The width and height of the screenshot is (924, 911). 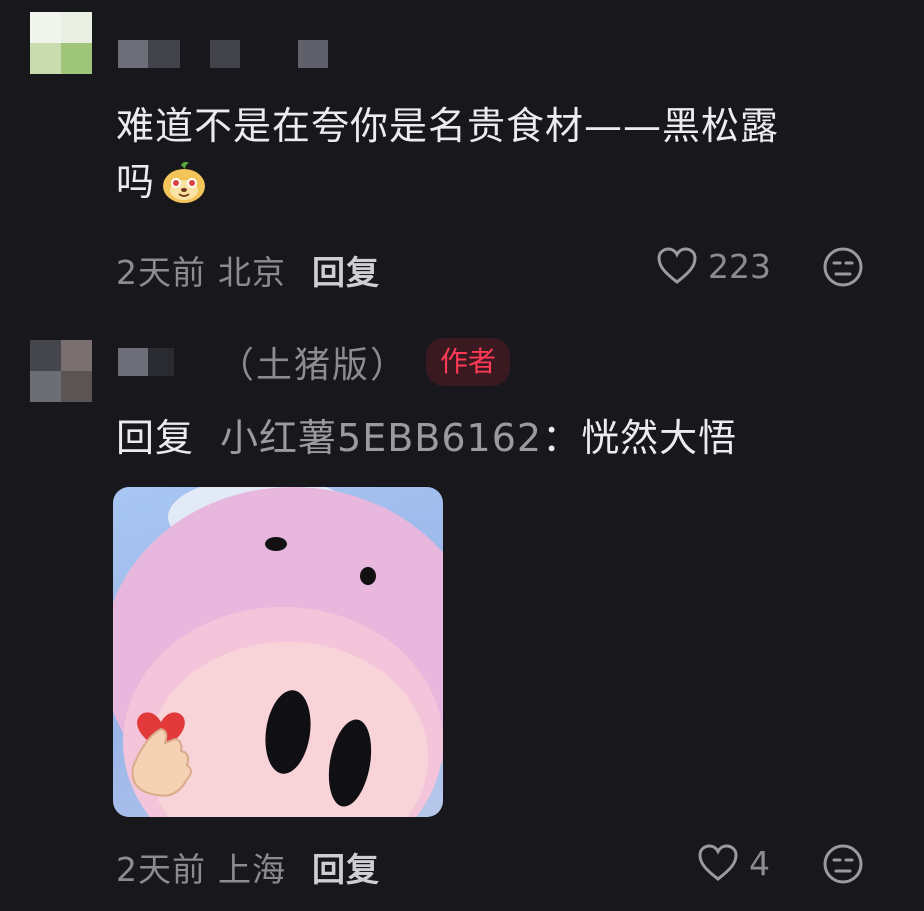 I want to click on like-button: 4, so click(x=733, y=863).